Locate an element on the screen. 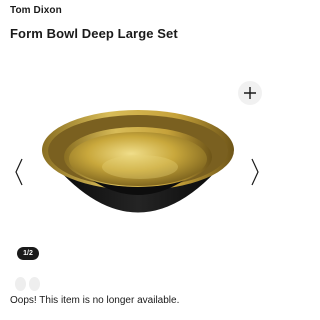 This screenshot has height=320, width=320. plus-icon is located at coordinates (250, 93).